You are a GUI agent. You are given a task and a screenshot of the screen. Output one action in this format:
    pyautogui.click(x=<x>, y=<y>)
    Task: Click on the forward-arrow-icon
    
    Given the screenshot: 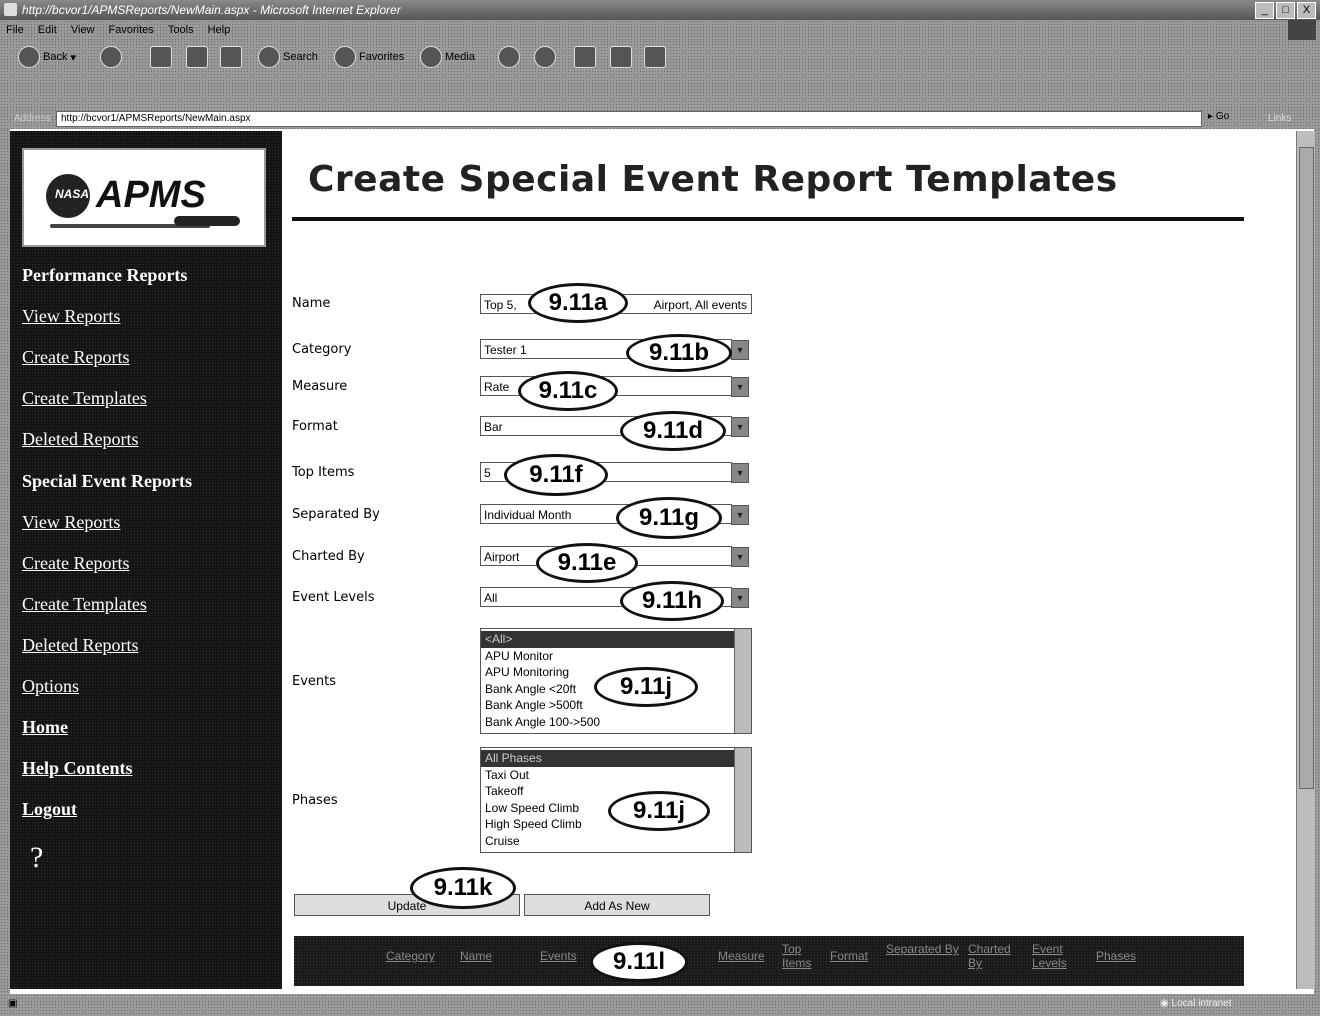 What is the action you would take?
    pyautogui.click(x=111, y=57)
    